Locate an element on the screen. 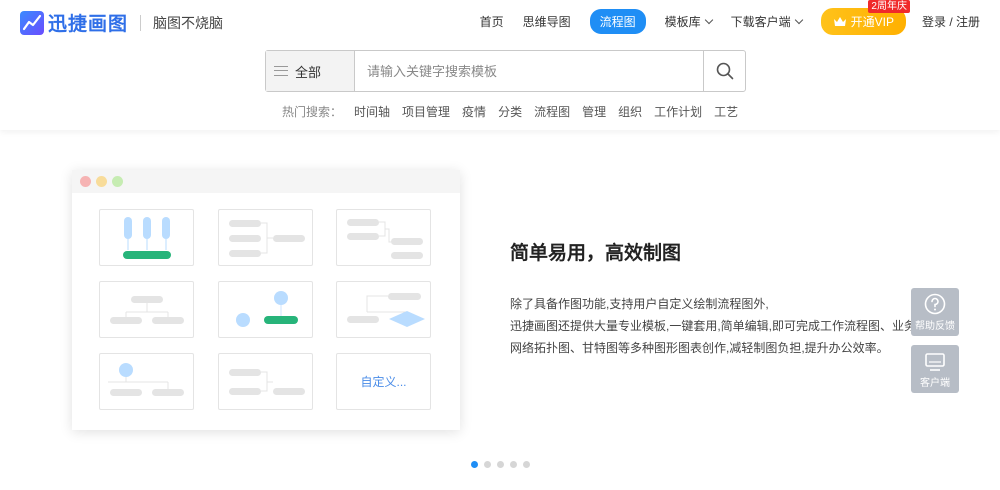  anniversary-badge: 2周年庆 is located at coordinates (889, 6).